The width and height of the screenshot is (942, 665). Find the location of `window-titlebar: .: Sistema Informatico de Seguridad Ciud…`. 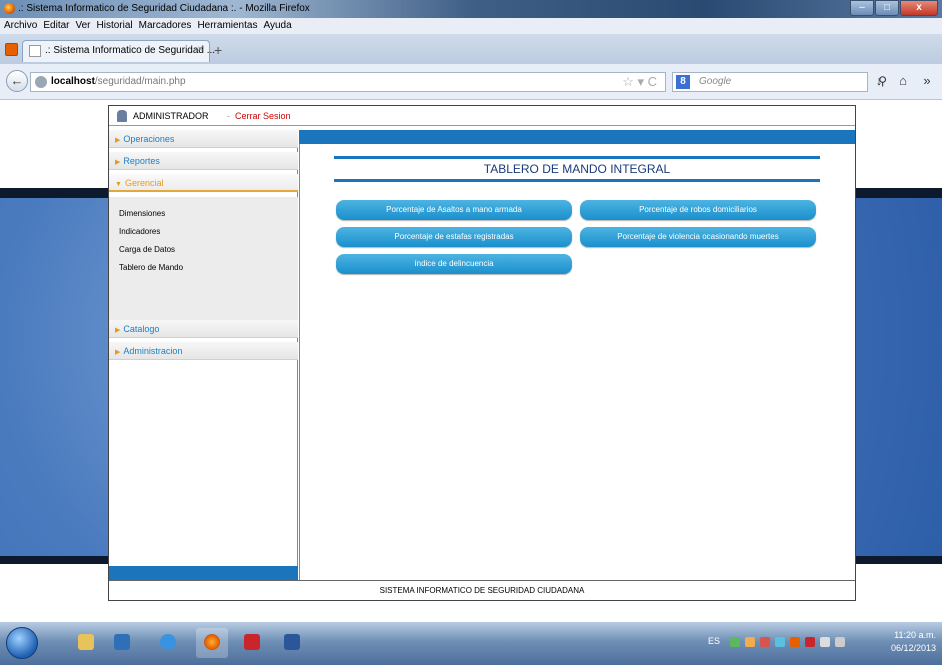

window-titlebar: .: Sistema Informatico de Seguridad Ciud… is located at coordinates (471, 9).